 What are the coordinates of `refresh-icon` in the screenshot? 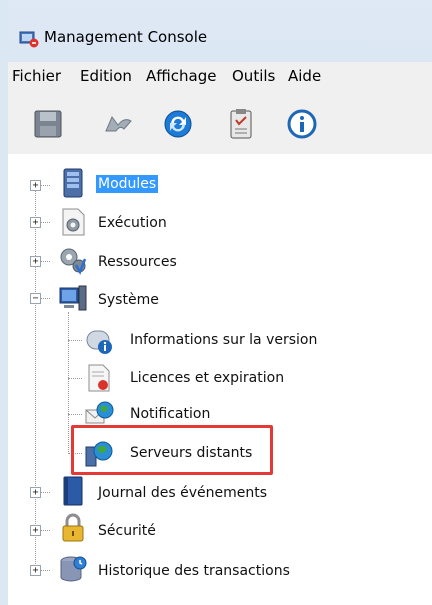 It's located at (178, 124).